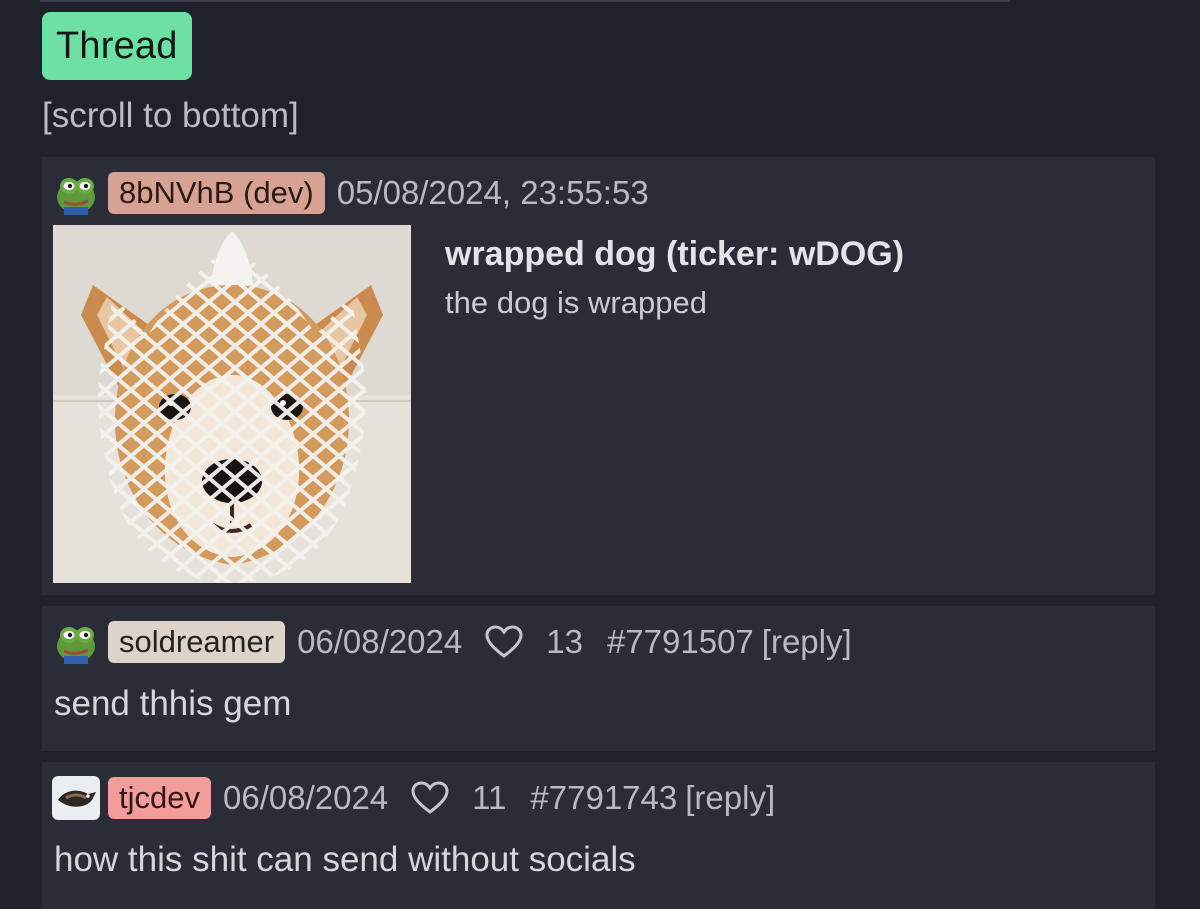  What do you see at coordinates (525, 1) in the screenshot?
I see `top-divider` at bounding box center [525, 1].